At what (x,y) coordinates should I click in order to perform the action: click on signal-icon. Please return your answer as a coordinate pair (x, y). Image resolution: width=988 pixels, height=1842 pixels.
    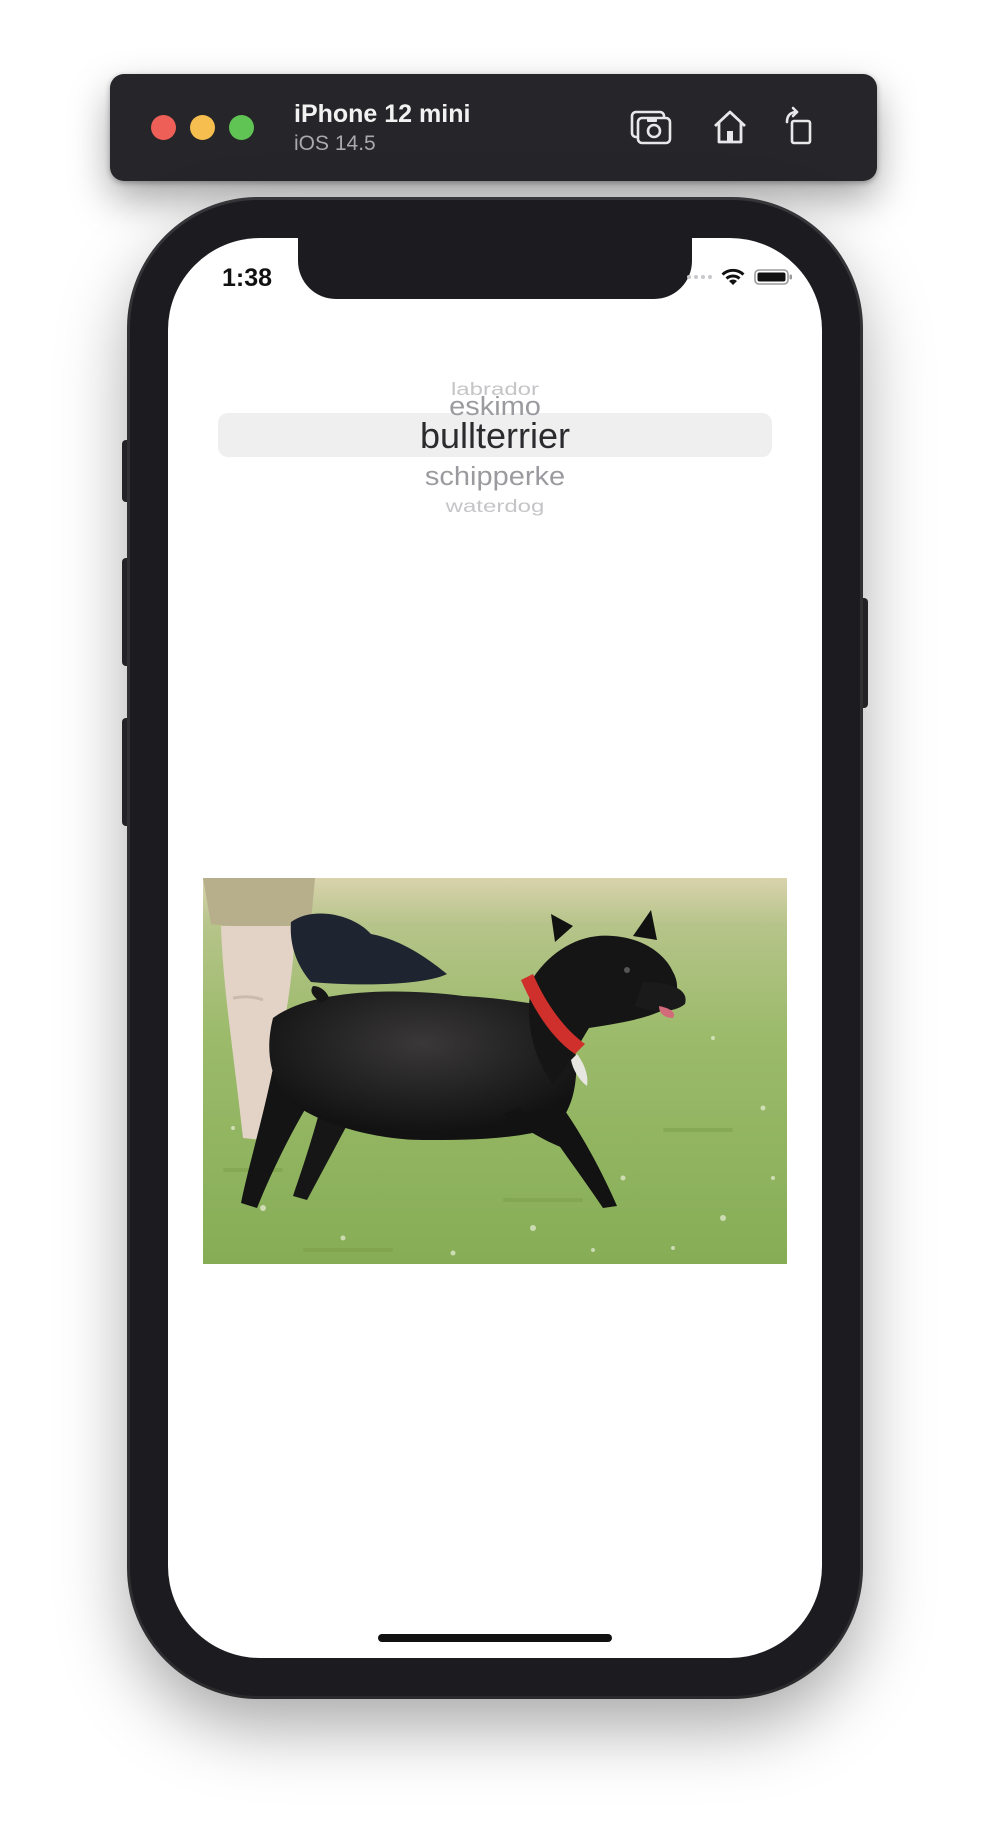
    Looking at the image, I should click on (699, 277).